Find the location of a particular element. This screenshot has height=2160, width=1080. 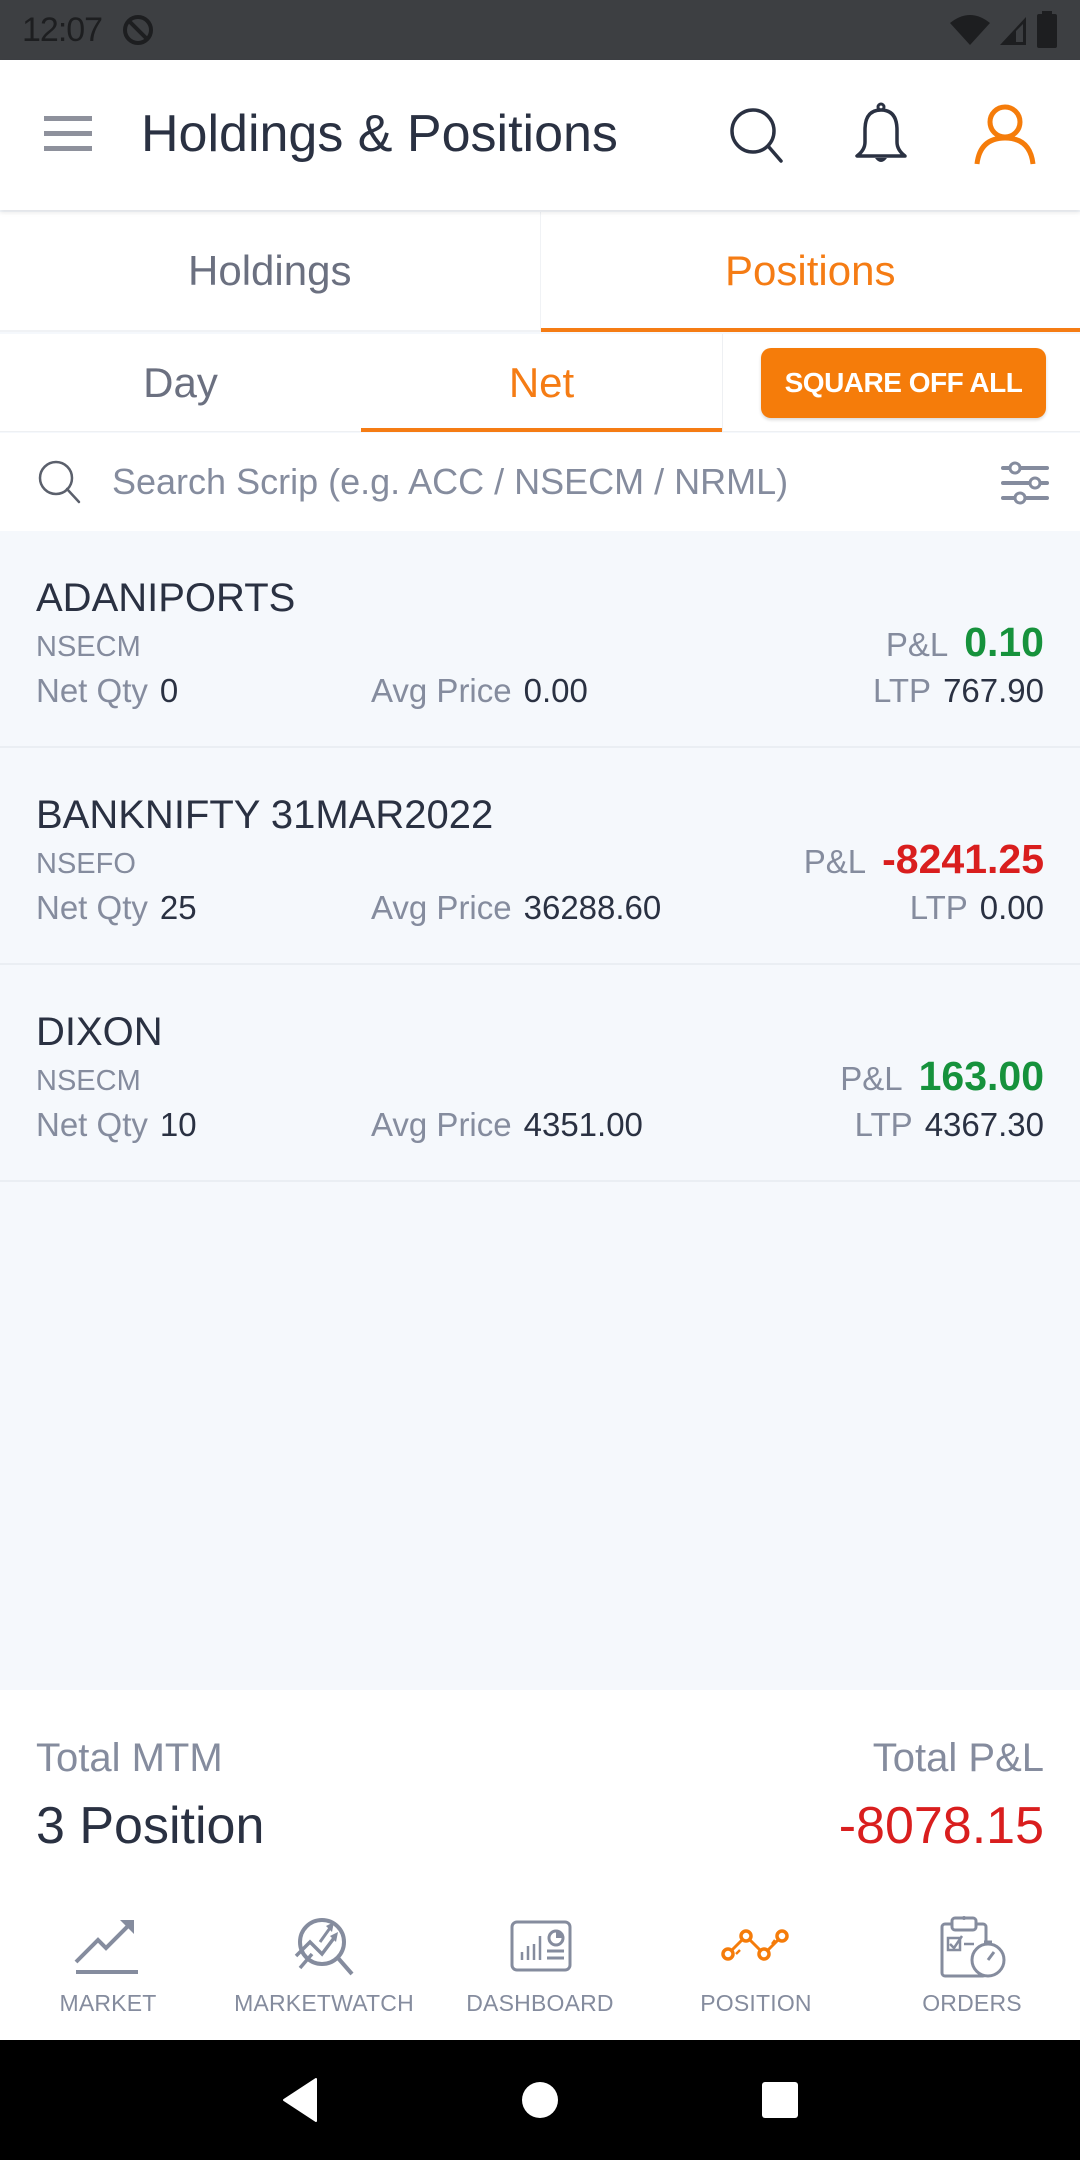

avg-price-label: Avg Price 4351.00 is located at coordinates (507, 1125).